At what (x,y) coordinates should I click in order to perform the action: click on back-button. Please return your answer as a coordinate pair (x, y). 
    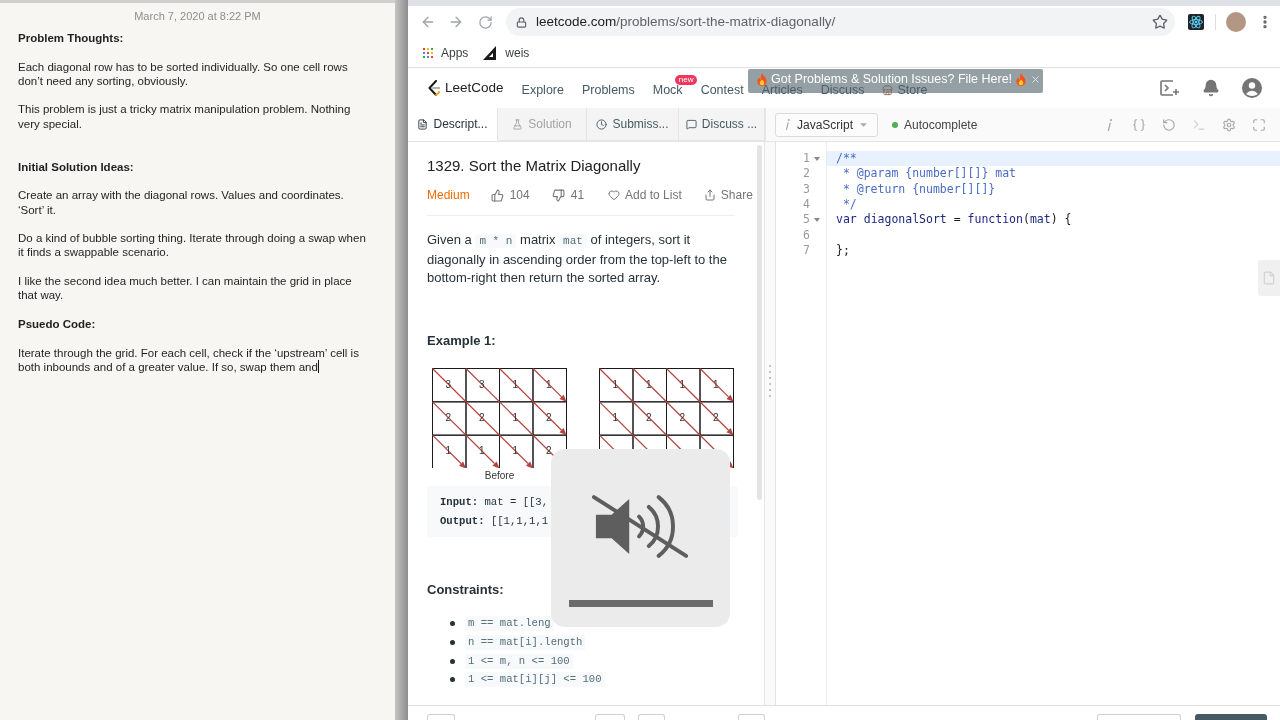
    Looking at the image, I should click on (428, 22).